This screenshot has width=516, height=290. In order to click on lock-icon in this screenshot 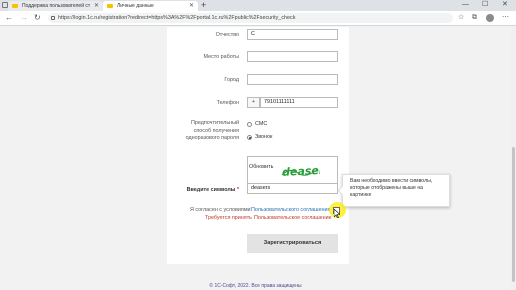, I will do `click(53, 18)`.